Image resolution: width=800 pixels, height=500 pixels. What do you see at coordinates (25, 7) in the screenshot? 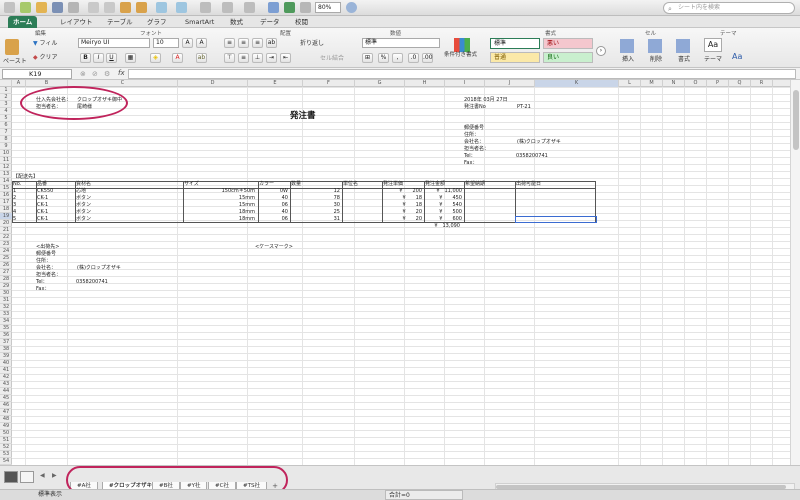
I see `new-file-icon` at bounding box center [25, 7].